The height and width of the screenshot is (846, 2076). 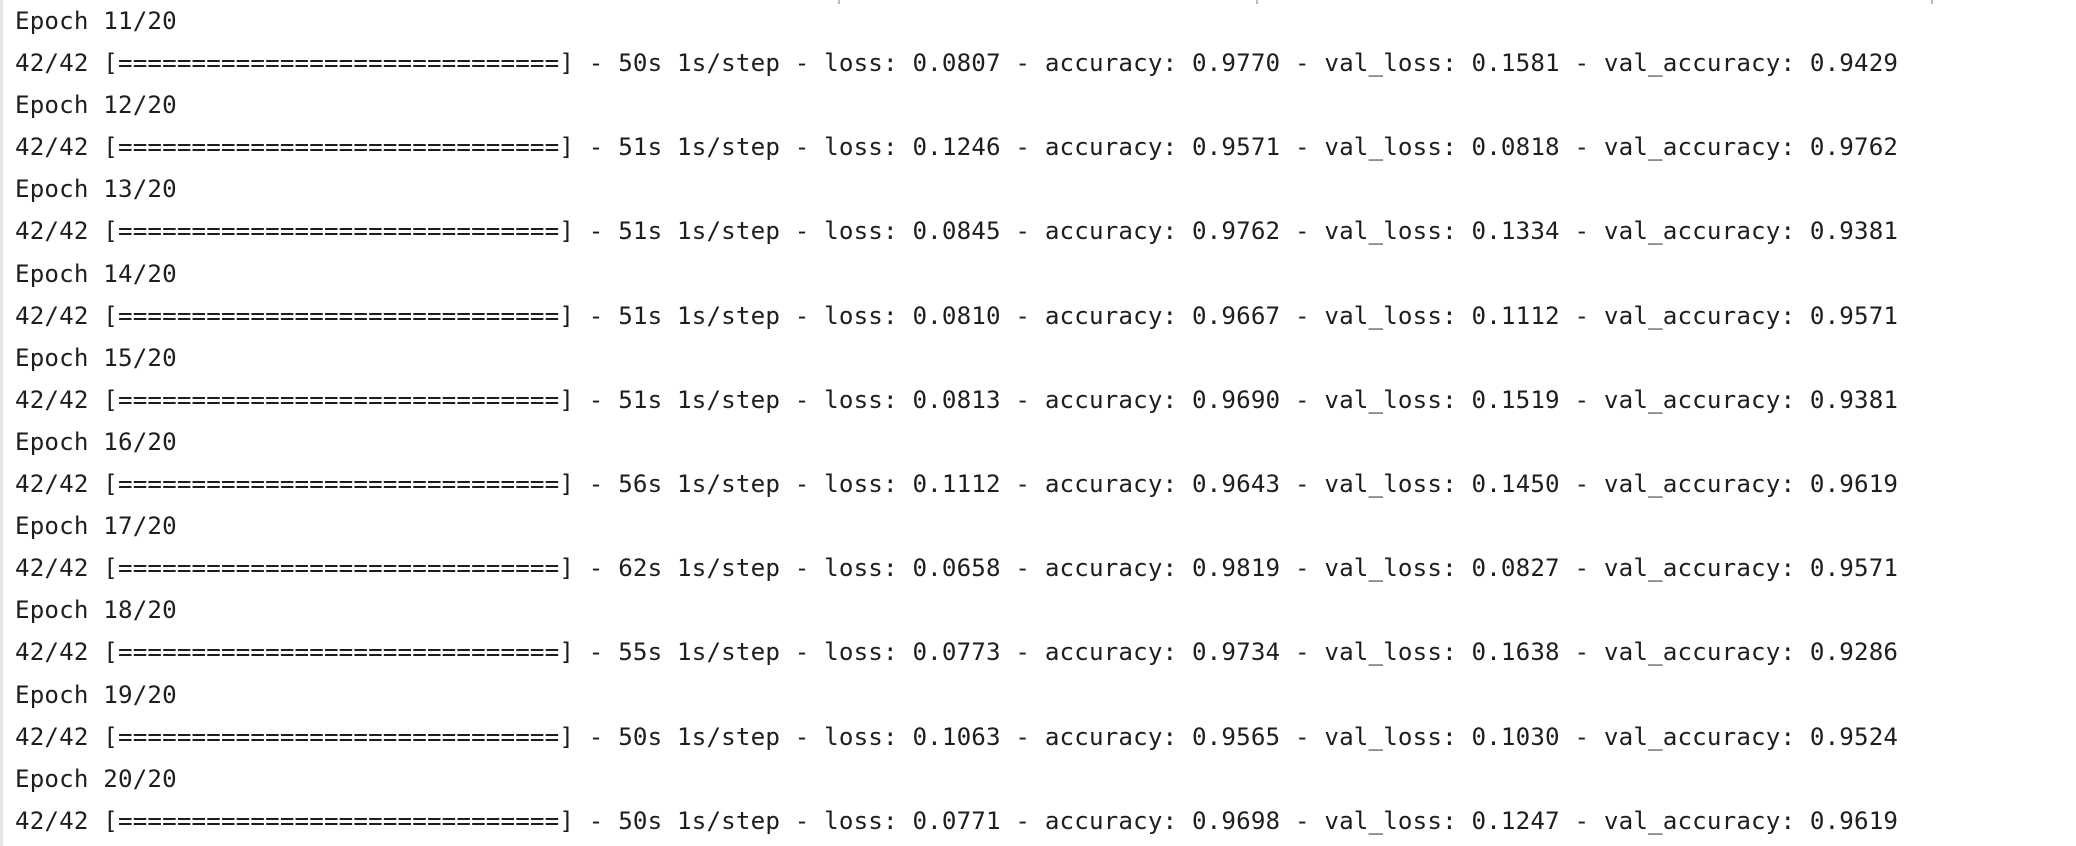 I want to click on epoch-header: Epoch 13/20, so click(x=96, y=189).